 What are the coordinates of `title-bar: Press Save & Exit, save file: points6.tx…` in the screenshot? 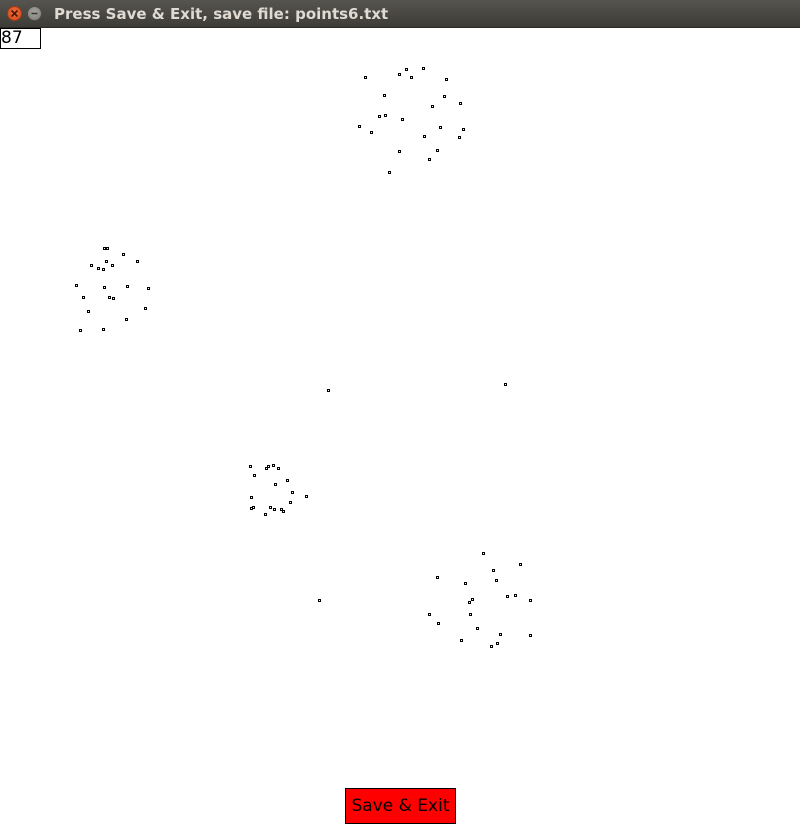 It's located at (400, 14).